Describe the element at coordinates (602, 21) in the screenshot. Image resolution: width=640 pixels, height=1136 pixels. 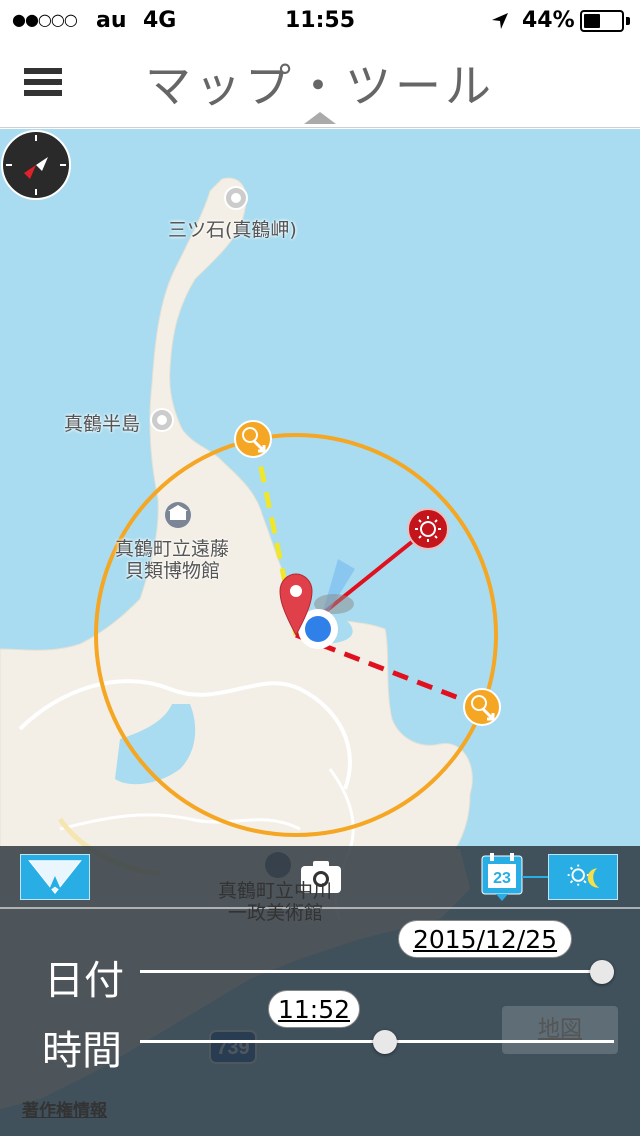
I see `battery-icon` at that location.